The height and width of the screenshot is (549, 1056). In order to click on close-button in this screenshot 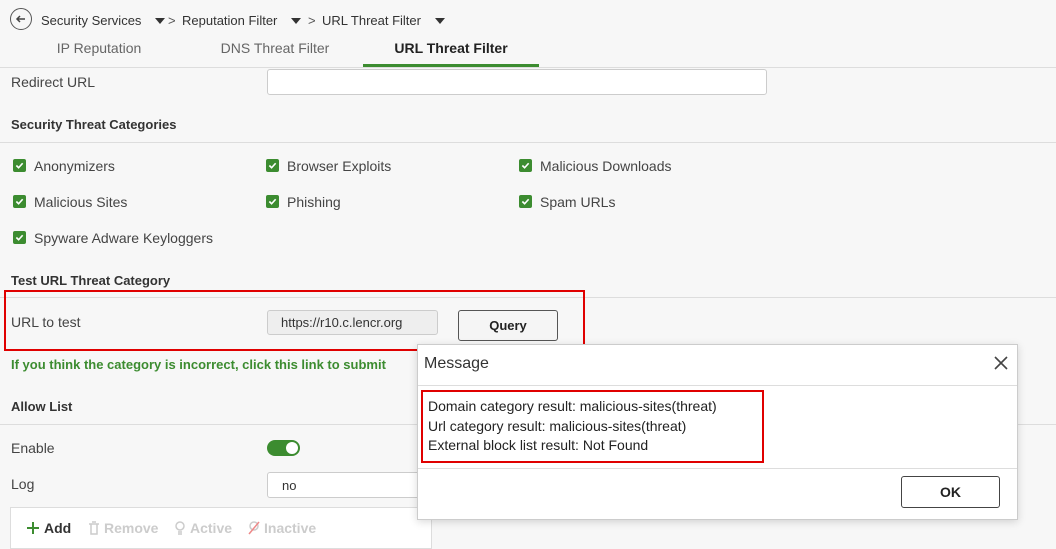, I will do `click(1001, 363)`.